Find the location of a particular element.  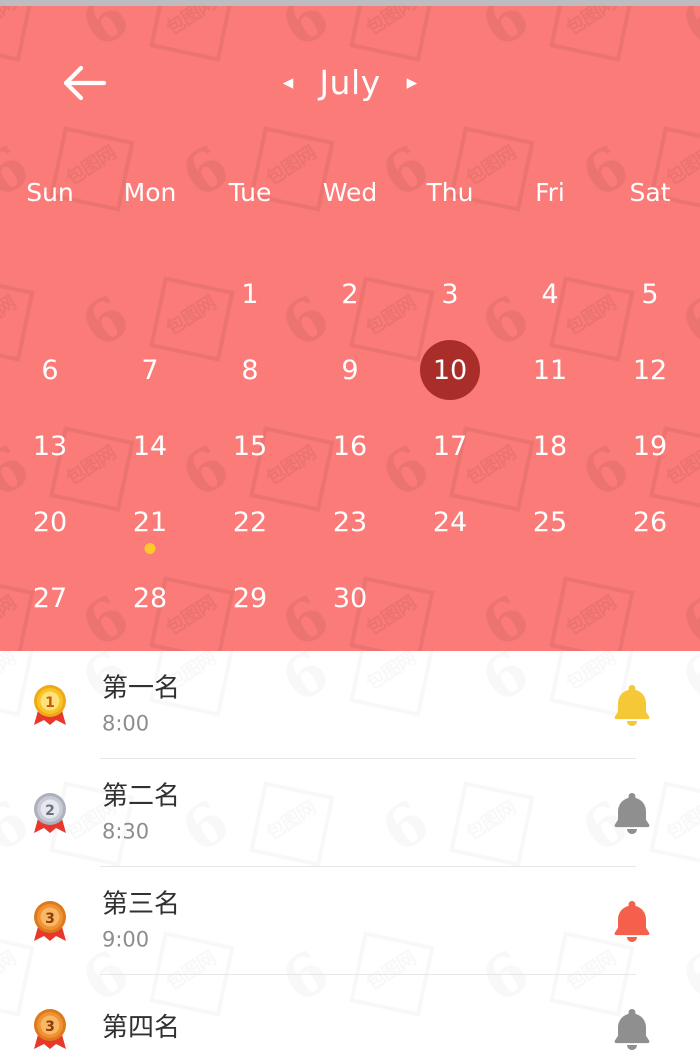

day-cell-19: 19 is located at coordinates (650, 446).